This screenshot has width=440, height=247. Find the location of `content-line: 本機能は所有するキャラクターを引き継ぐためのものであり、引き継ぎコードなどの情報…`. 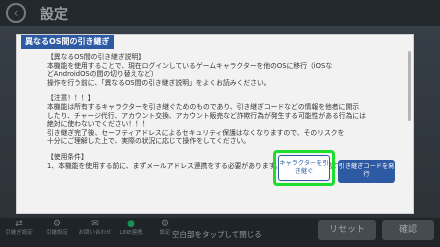

content-line: 本機能は所有するキャラクターを引き継ぐためのものであり、引き継ぎコードなどの情報… is located at coordinates (203, 106).